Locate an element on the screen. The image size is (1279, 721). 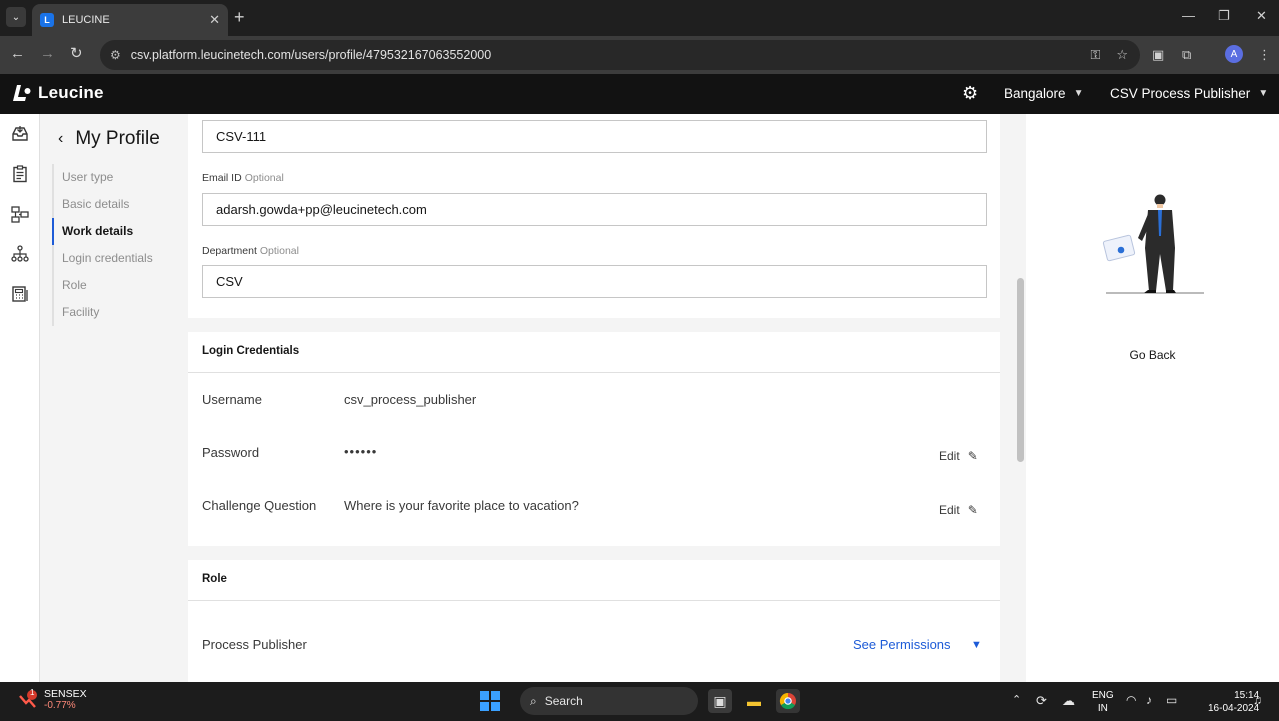
email-field: adarsh.gowda+pp@leucinetech.com is located at coordinates (594, 209).